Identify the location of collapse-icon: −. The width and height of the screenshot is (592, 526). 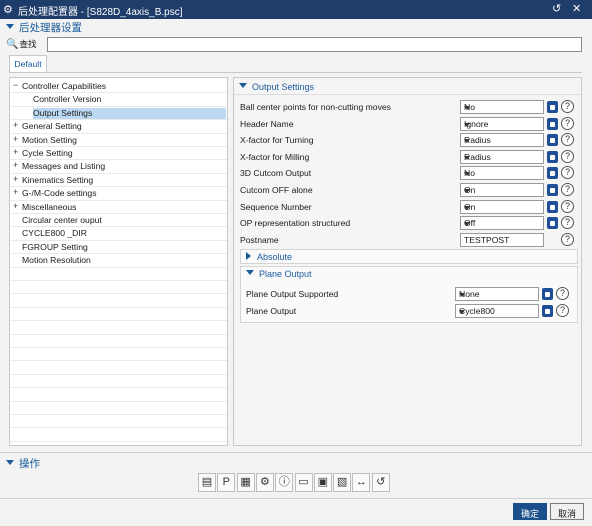
(15, 85).